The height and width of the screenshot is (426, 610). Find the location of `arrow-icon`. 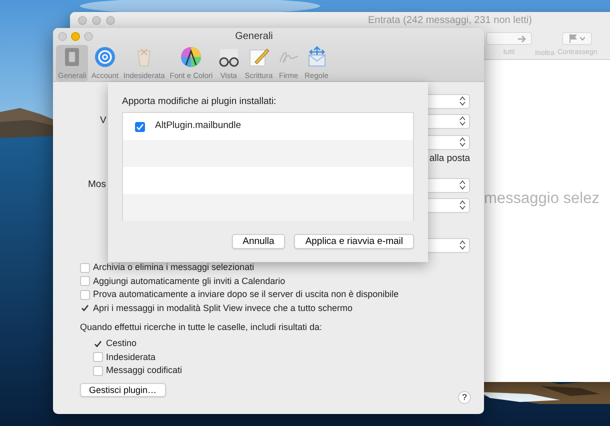

arrow-icon is located at coordinates (522, 38).